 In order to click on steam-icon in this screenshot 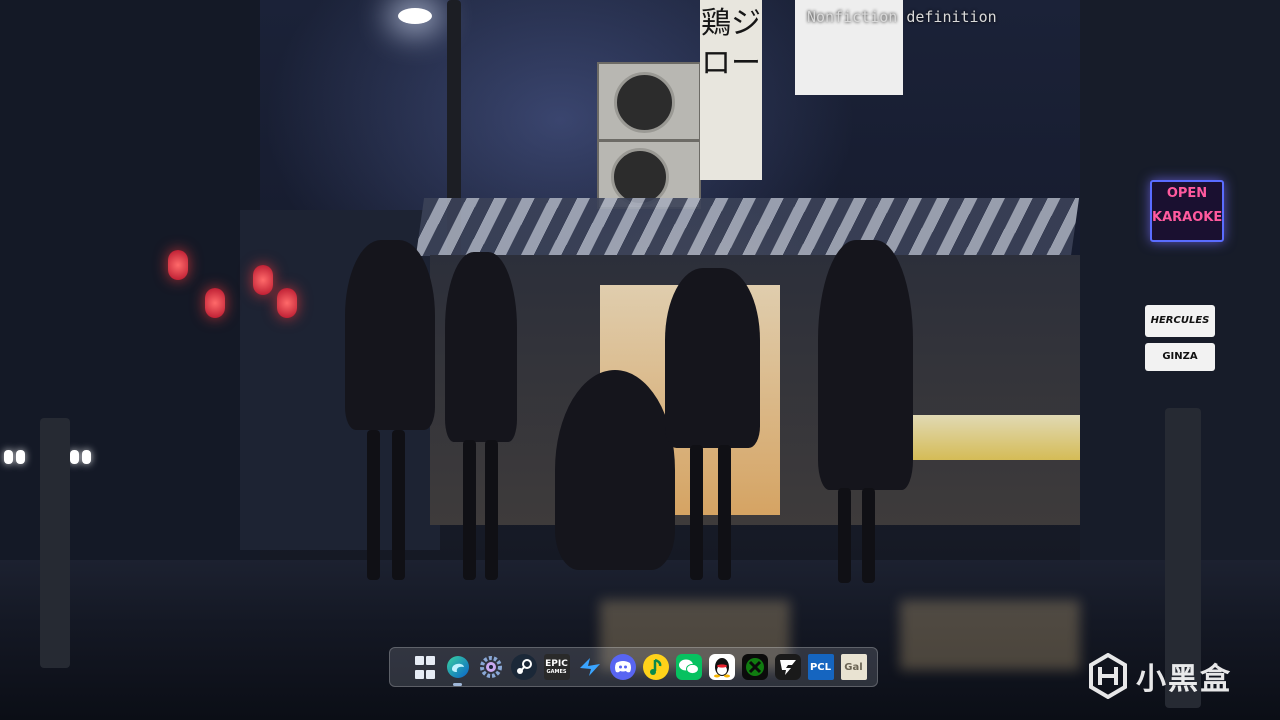, I will do `click(523, 667)`.